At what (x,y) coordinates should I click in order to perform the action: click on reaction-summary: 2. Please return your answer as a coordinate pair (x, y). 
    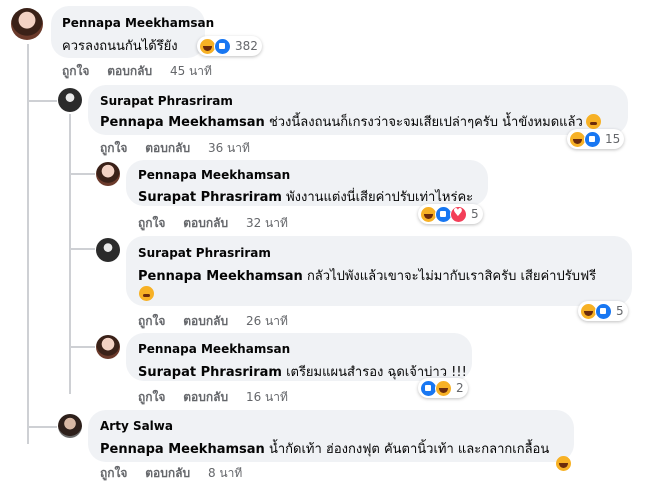
    Looking at the image, I should click on (443, 388).